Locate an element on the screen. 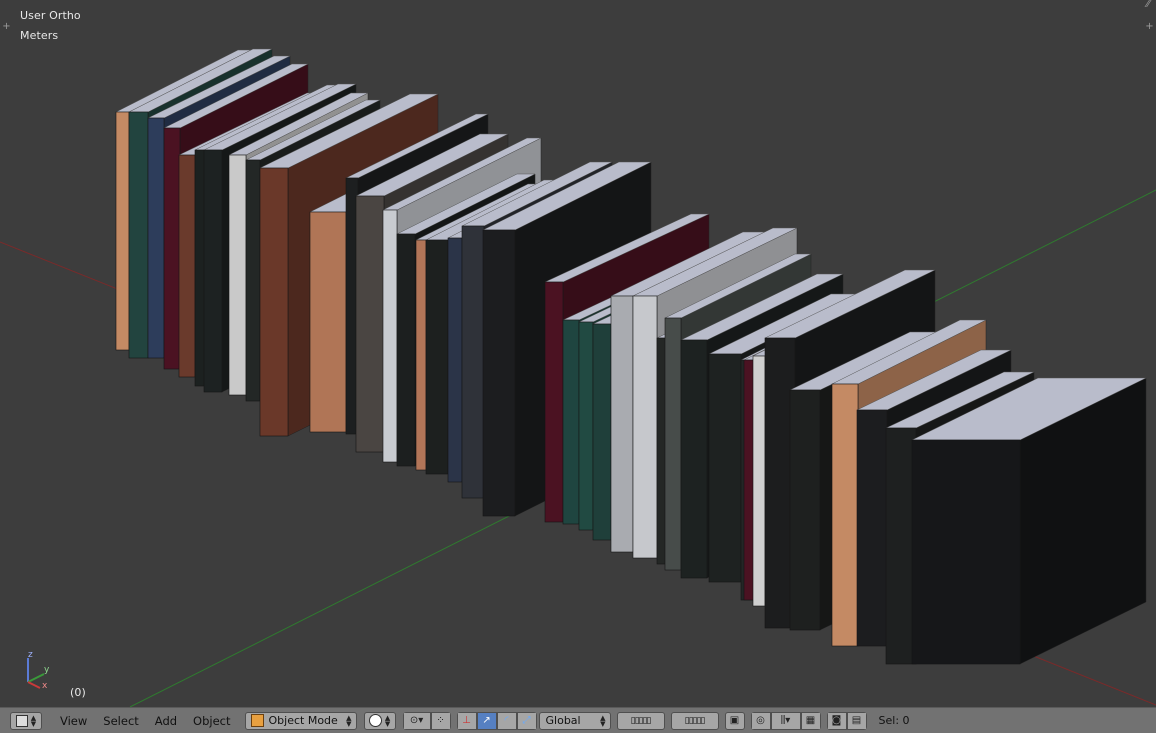 Image resolution: width=1156 pixels, height=733 pixels. proportional-edit-button: ◎ is located at coordinates (760, 720).